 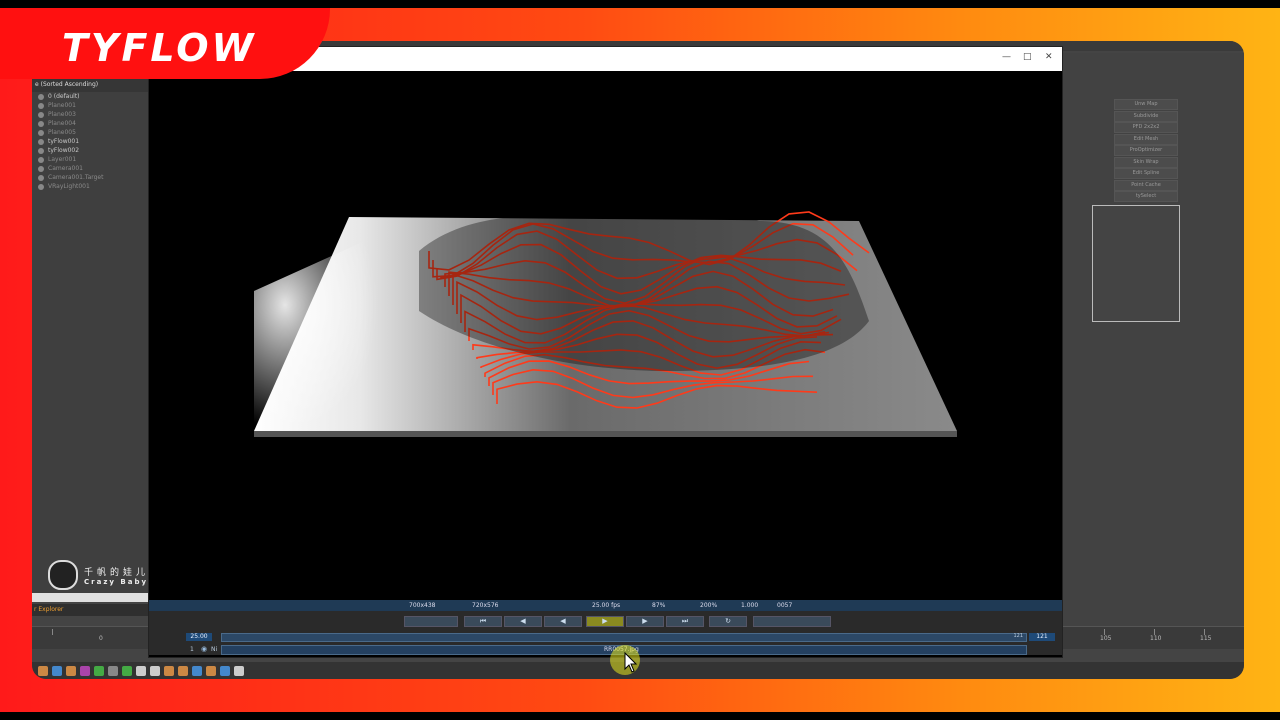 I want to click on explorer-header: e (Sorted Ascending), so click(x=90, y=84).